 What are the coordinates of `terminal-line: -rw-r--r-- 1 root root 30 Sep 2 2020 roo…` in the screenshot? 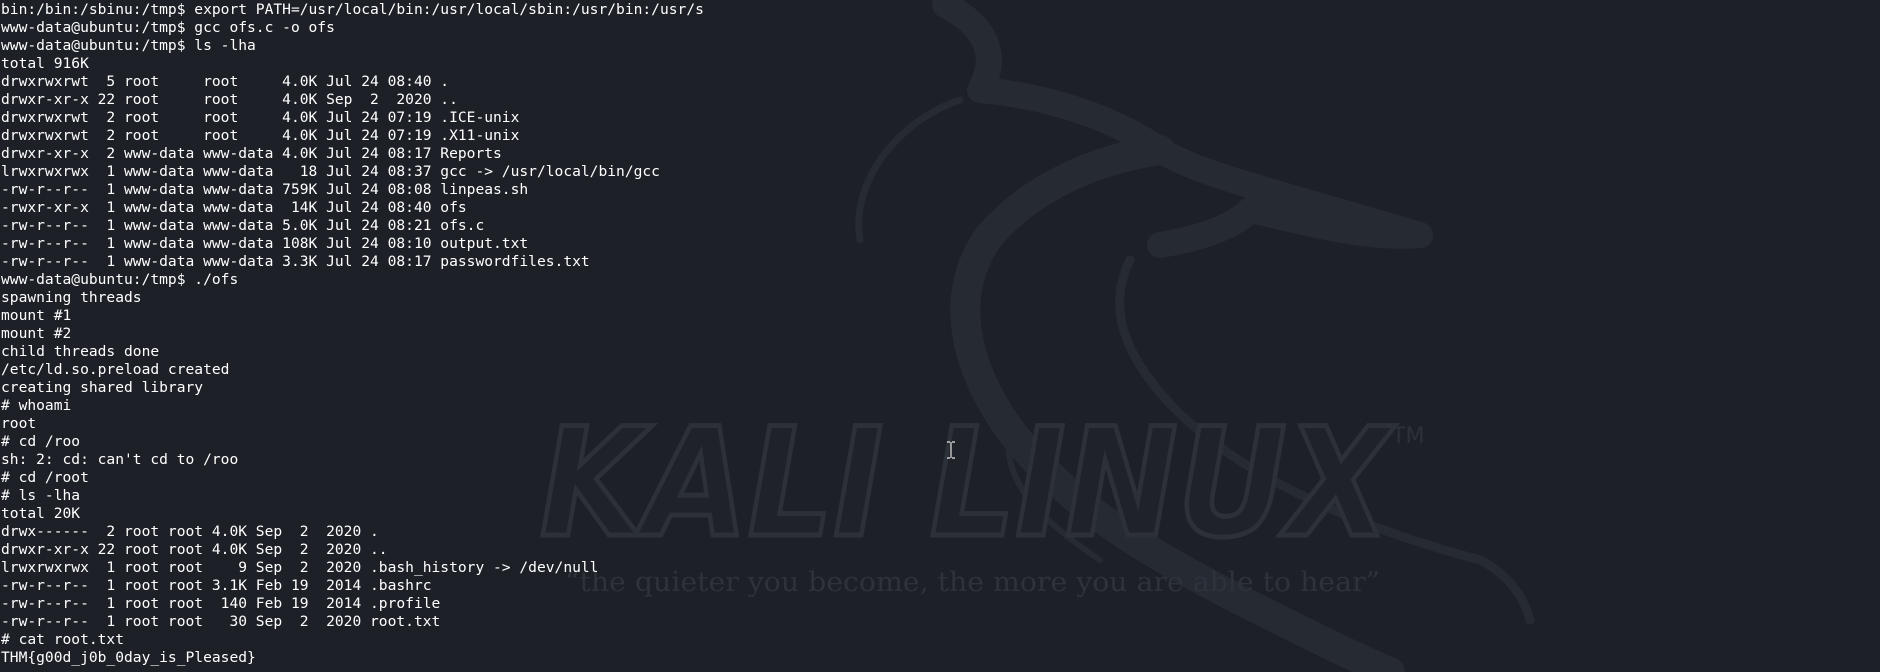 It's located at (221, 621).